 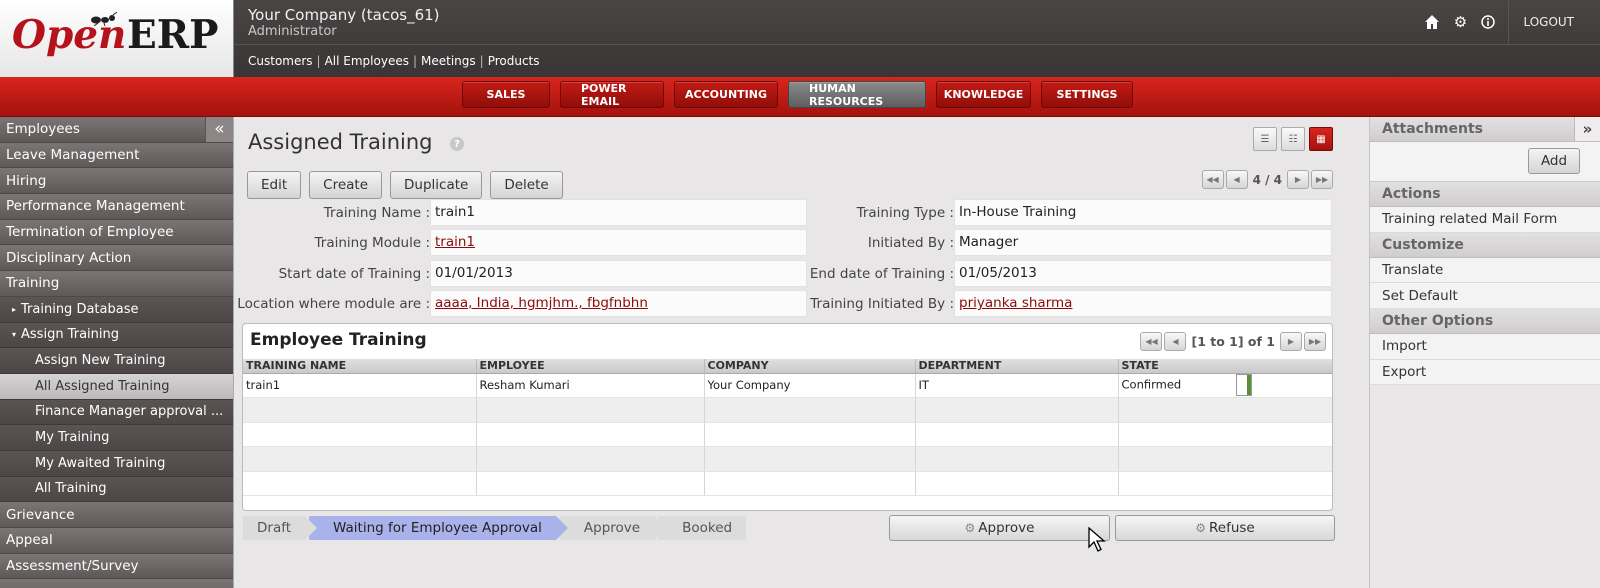 I want to click on end-date-field: 01/05/2013, so click(x=1143, y=273).